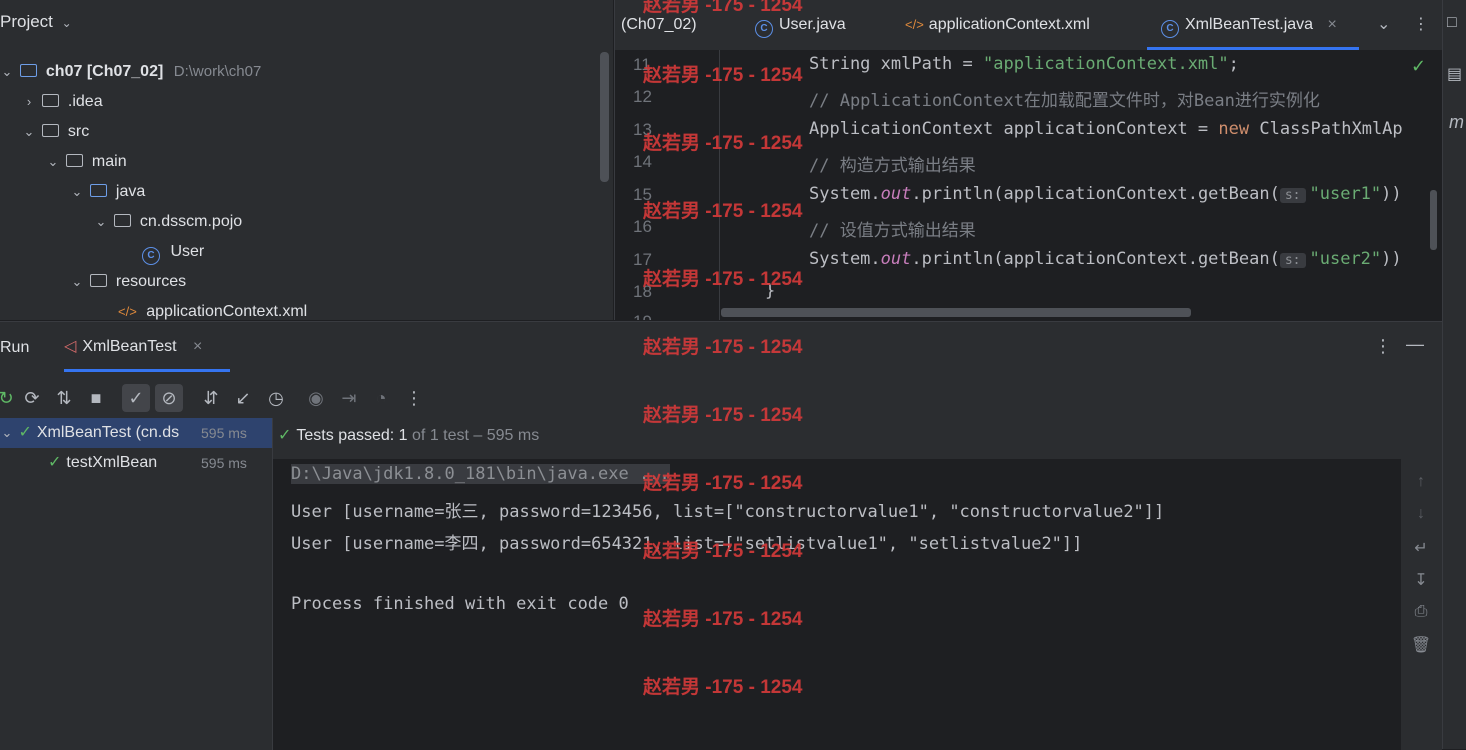 This screenshot has width=1466, height=750. Describe the element at coordinates (1421, 580) in the screenshot. I see `scroll-to-end-icon: ↧` at that location.